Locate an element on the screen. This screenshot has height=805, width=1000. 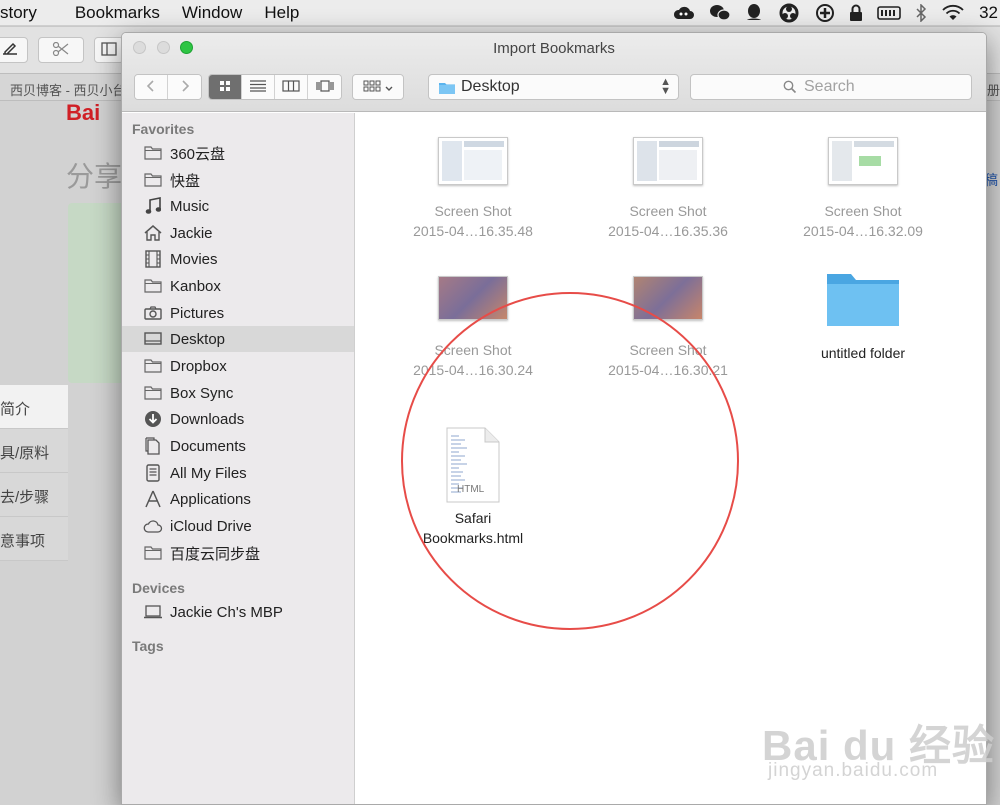
sidebar-item-desktop: Desktop is located at coordinates (238, 339).